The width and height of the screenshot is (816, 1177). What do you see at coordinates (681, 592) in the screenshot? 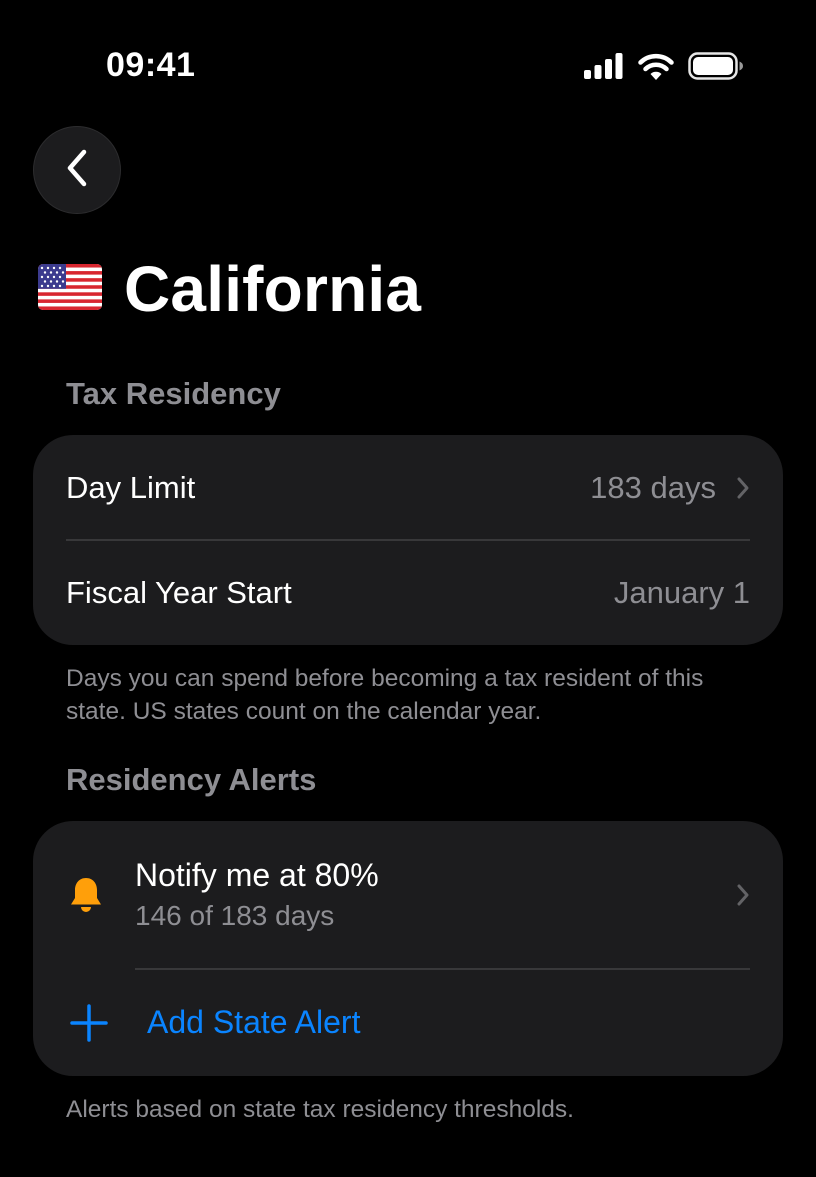
I see `fiscal-year-start-value: January 1` at bounding box center [681, 592].